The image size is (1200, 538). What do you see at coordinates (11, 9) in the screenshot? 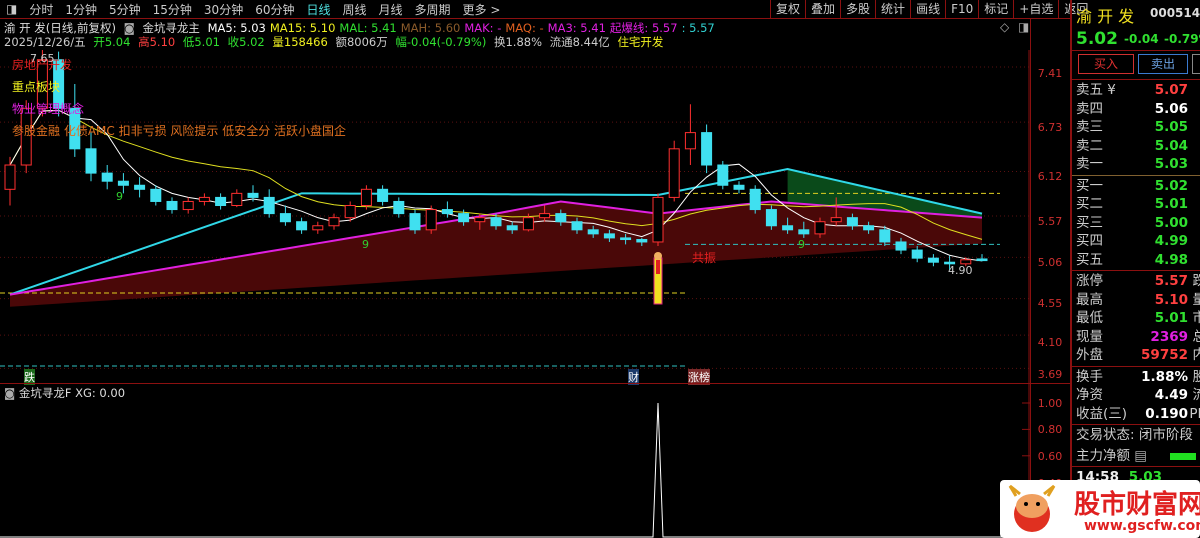
I see `layout-toggle-icon: ◨` at bounding box center [11, 9].